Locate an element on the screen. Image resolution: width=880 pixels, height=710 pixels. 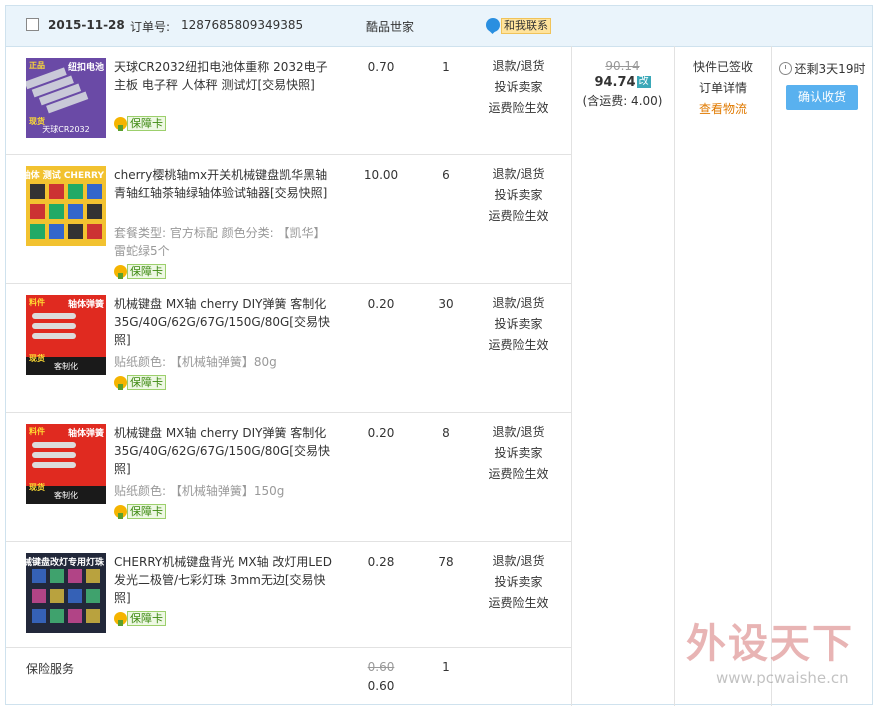
order-detail-link: 订单详情 is located at coordinates (723, 88).